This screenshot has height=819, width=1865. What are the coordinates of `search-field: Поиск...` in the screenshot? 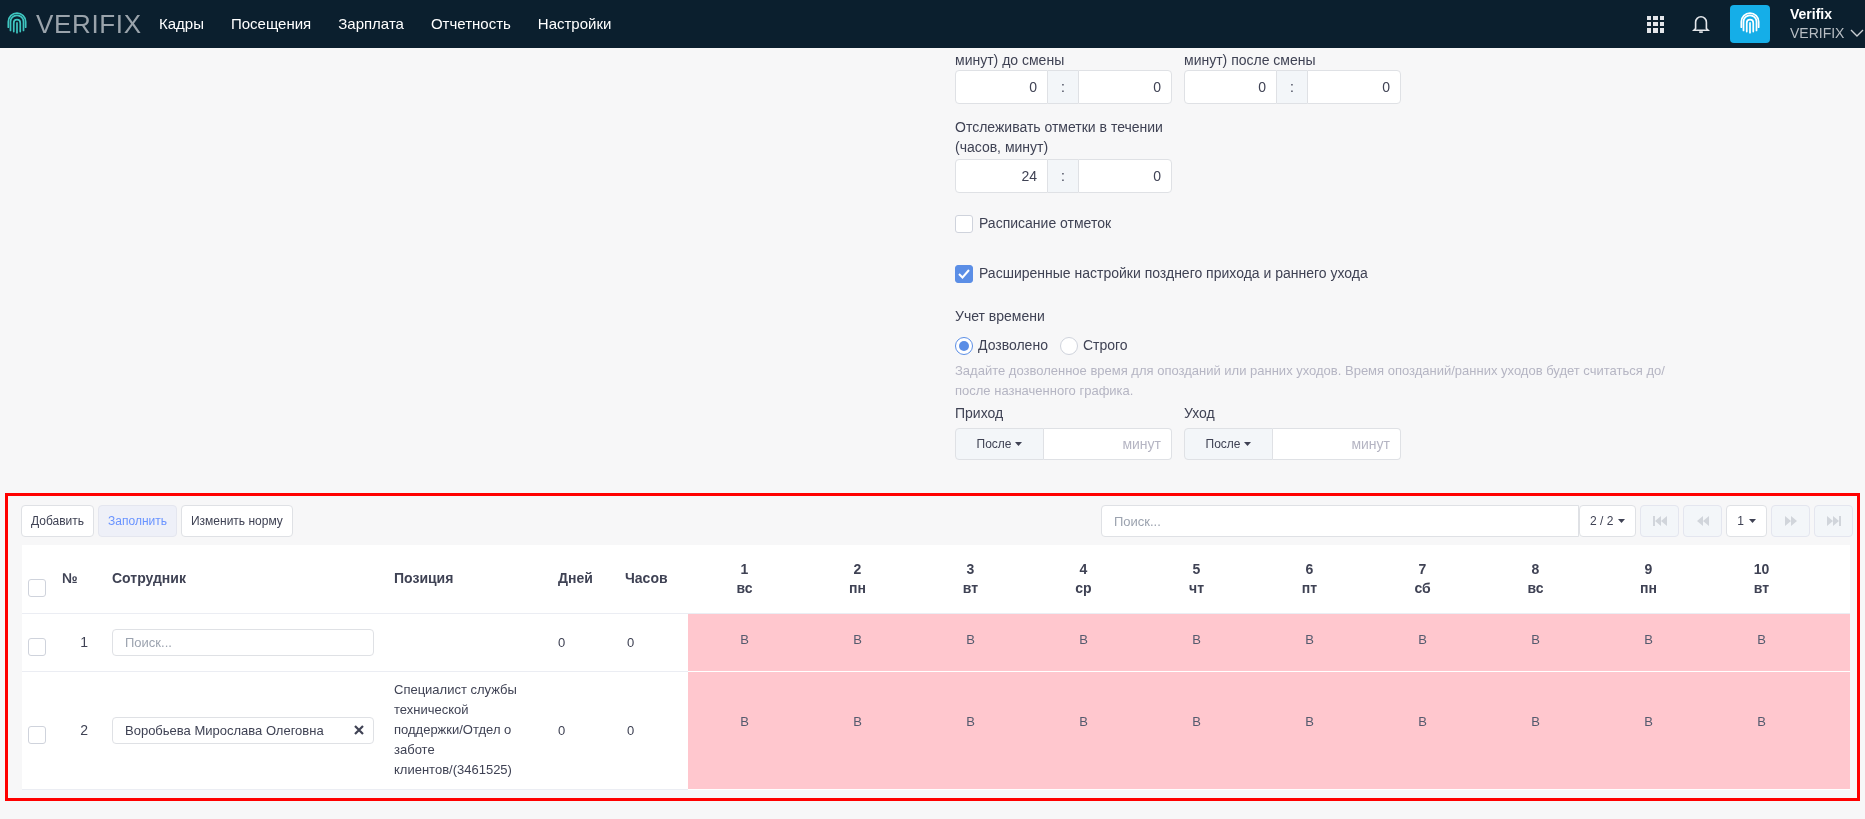 It's located at (1339, 521).